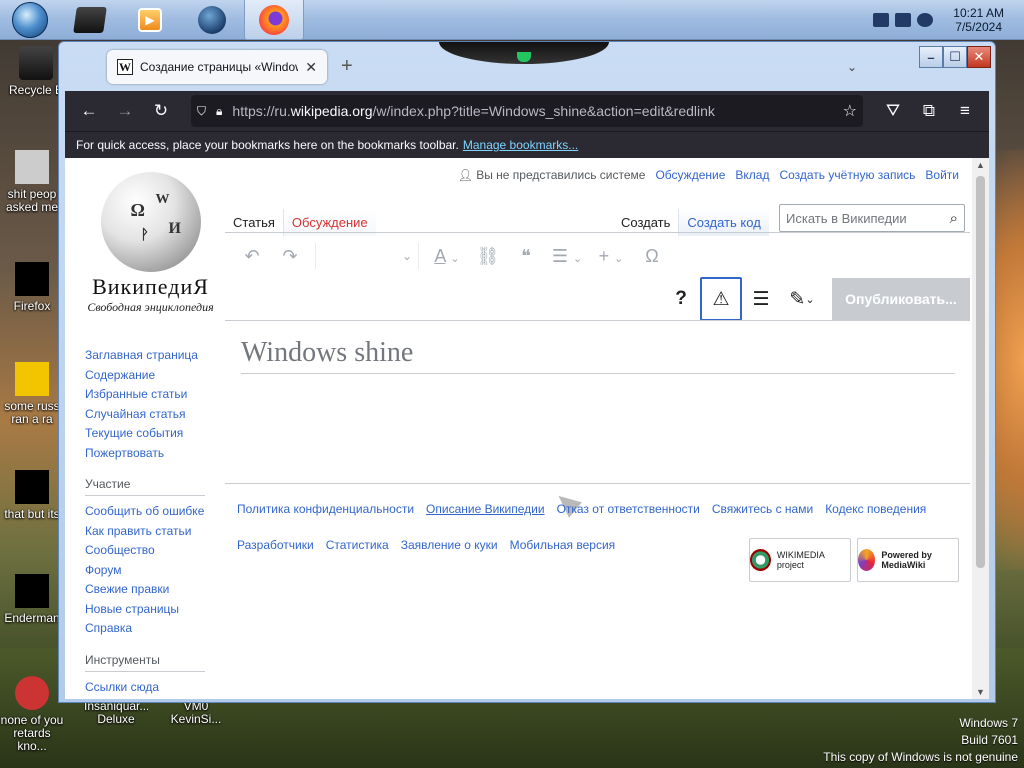 This screenshot has width=1024, height=768. I want to click on wikimedia-badge: WIKIMEDIA project, so click(800, 560).